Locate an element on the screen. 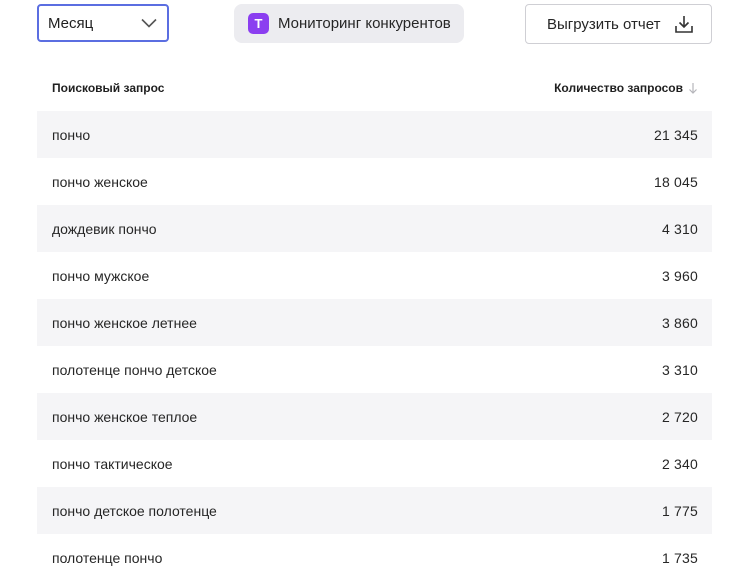 Image resolution: width=749 pixels, height=568 pixels. table-row: пончо детское полотенце 1 775 is located at coordinates (374, 510).